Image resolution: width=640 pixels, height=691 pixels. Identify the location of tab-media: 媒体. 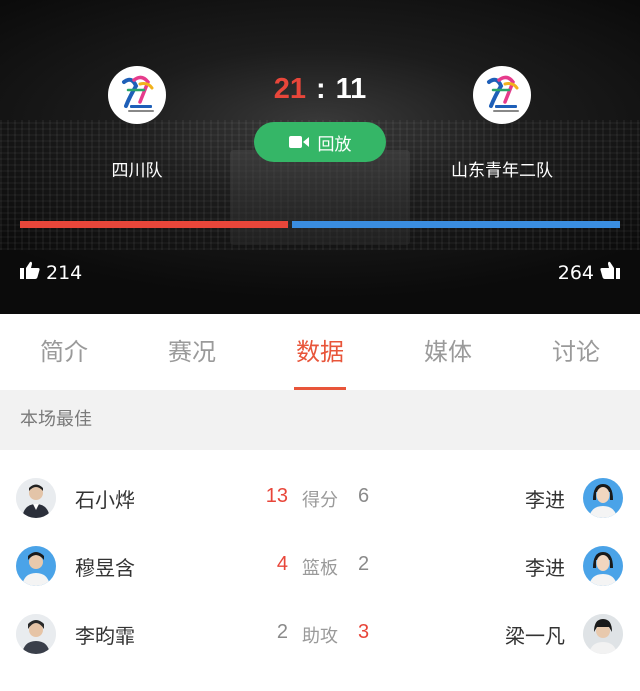
(448, 352).